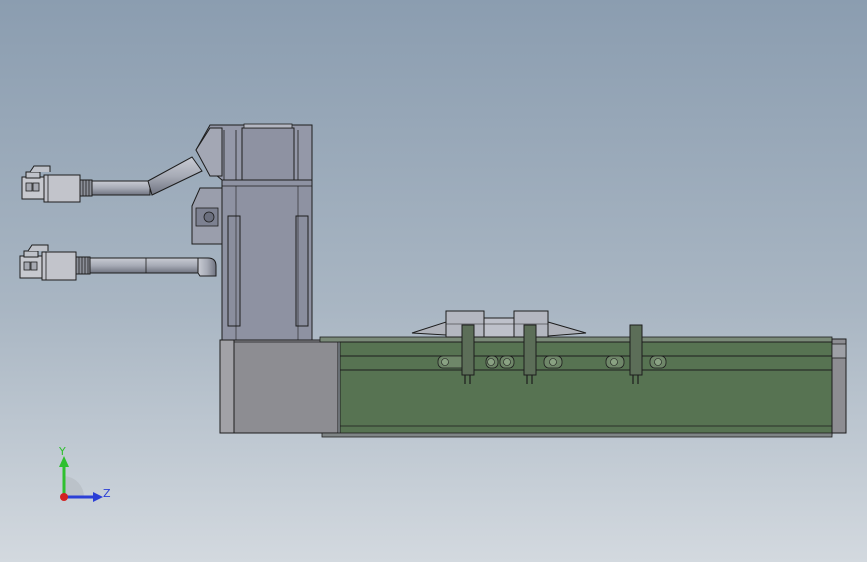  Describe the element at coordinates (62, 451) in the screenshot. I see `y-axis-label: Y` at that location.